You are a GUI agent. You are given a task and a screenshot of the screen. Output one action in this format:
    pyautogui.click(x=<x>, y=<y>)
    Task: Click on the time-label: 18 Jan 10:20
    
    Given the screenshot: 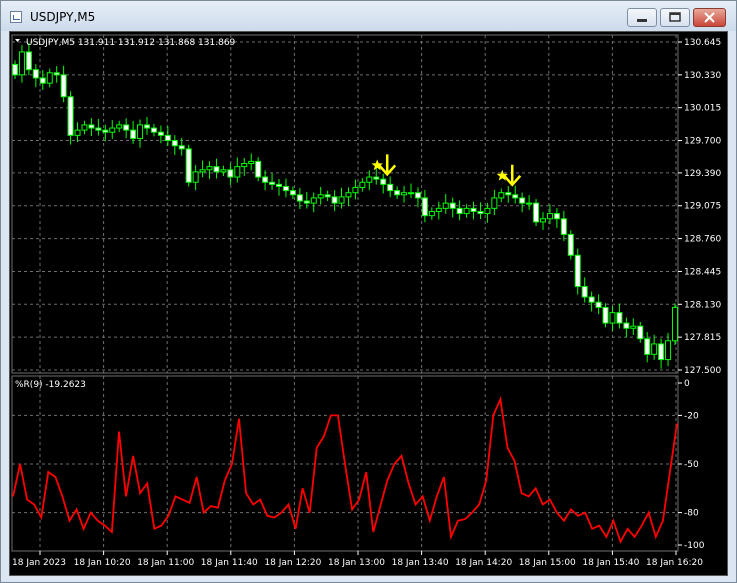 What is the action you would take?
    pyautogui.click(x=102, y=563)
    